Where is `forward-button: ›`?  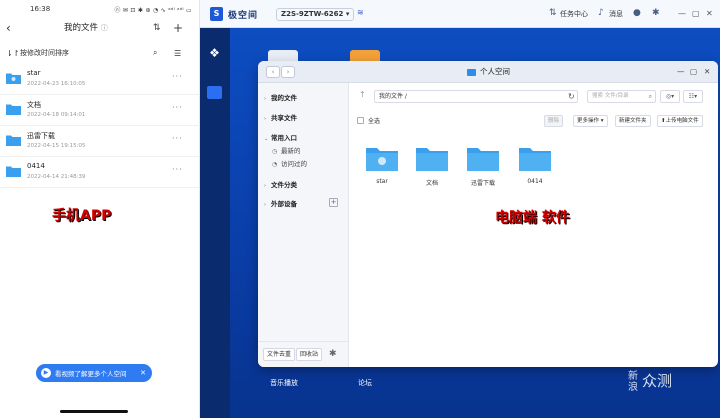
forward-button: › is located at coordinates (288, 72).